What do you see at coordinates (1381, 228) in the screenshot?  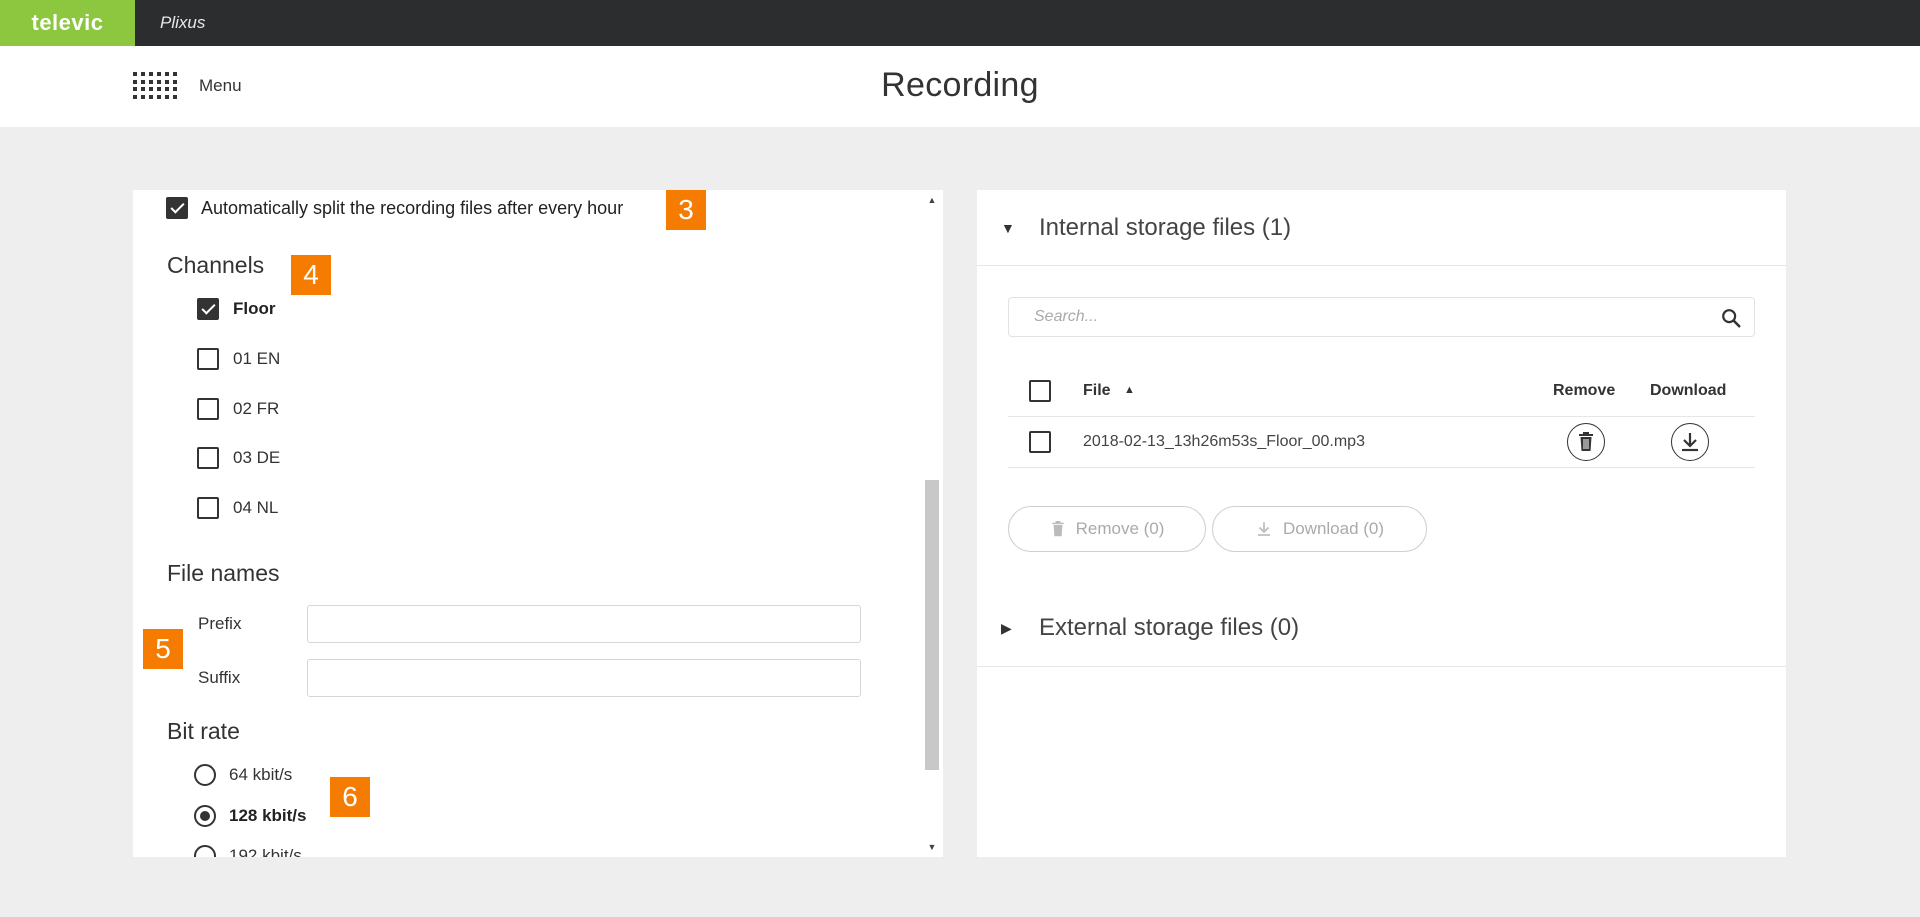 I see `internal-storage-header: ▼ Internal storage files (1)` at bounding box center [1381, 228].